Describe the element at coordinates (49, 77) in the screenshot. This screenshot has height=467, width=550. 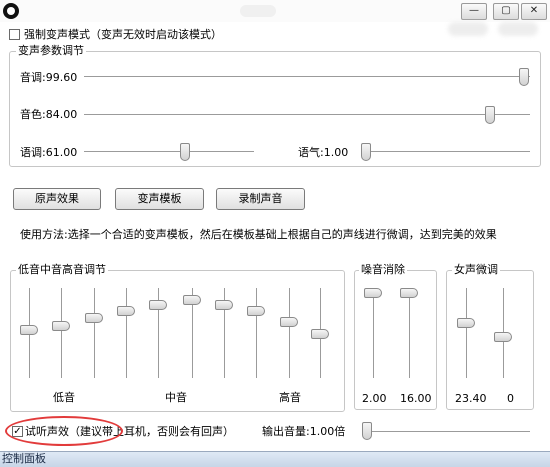
I see `pitch-label: 音调:99.60` at that location.